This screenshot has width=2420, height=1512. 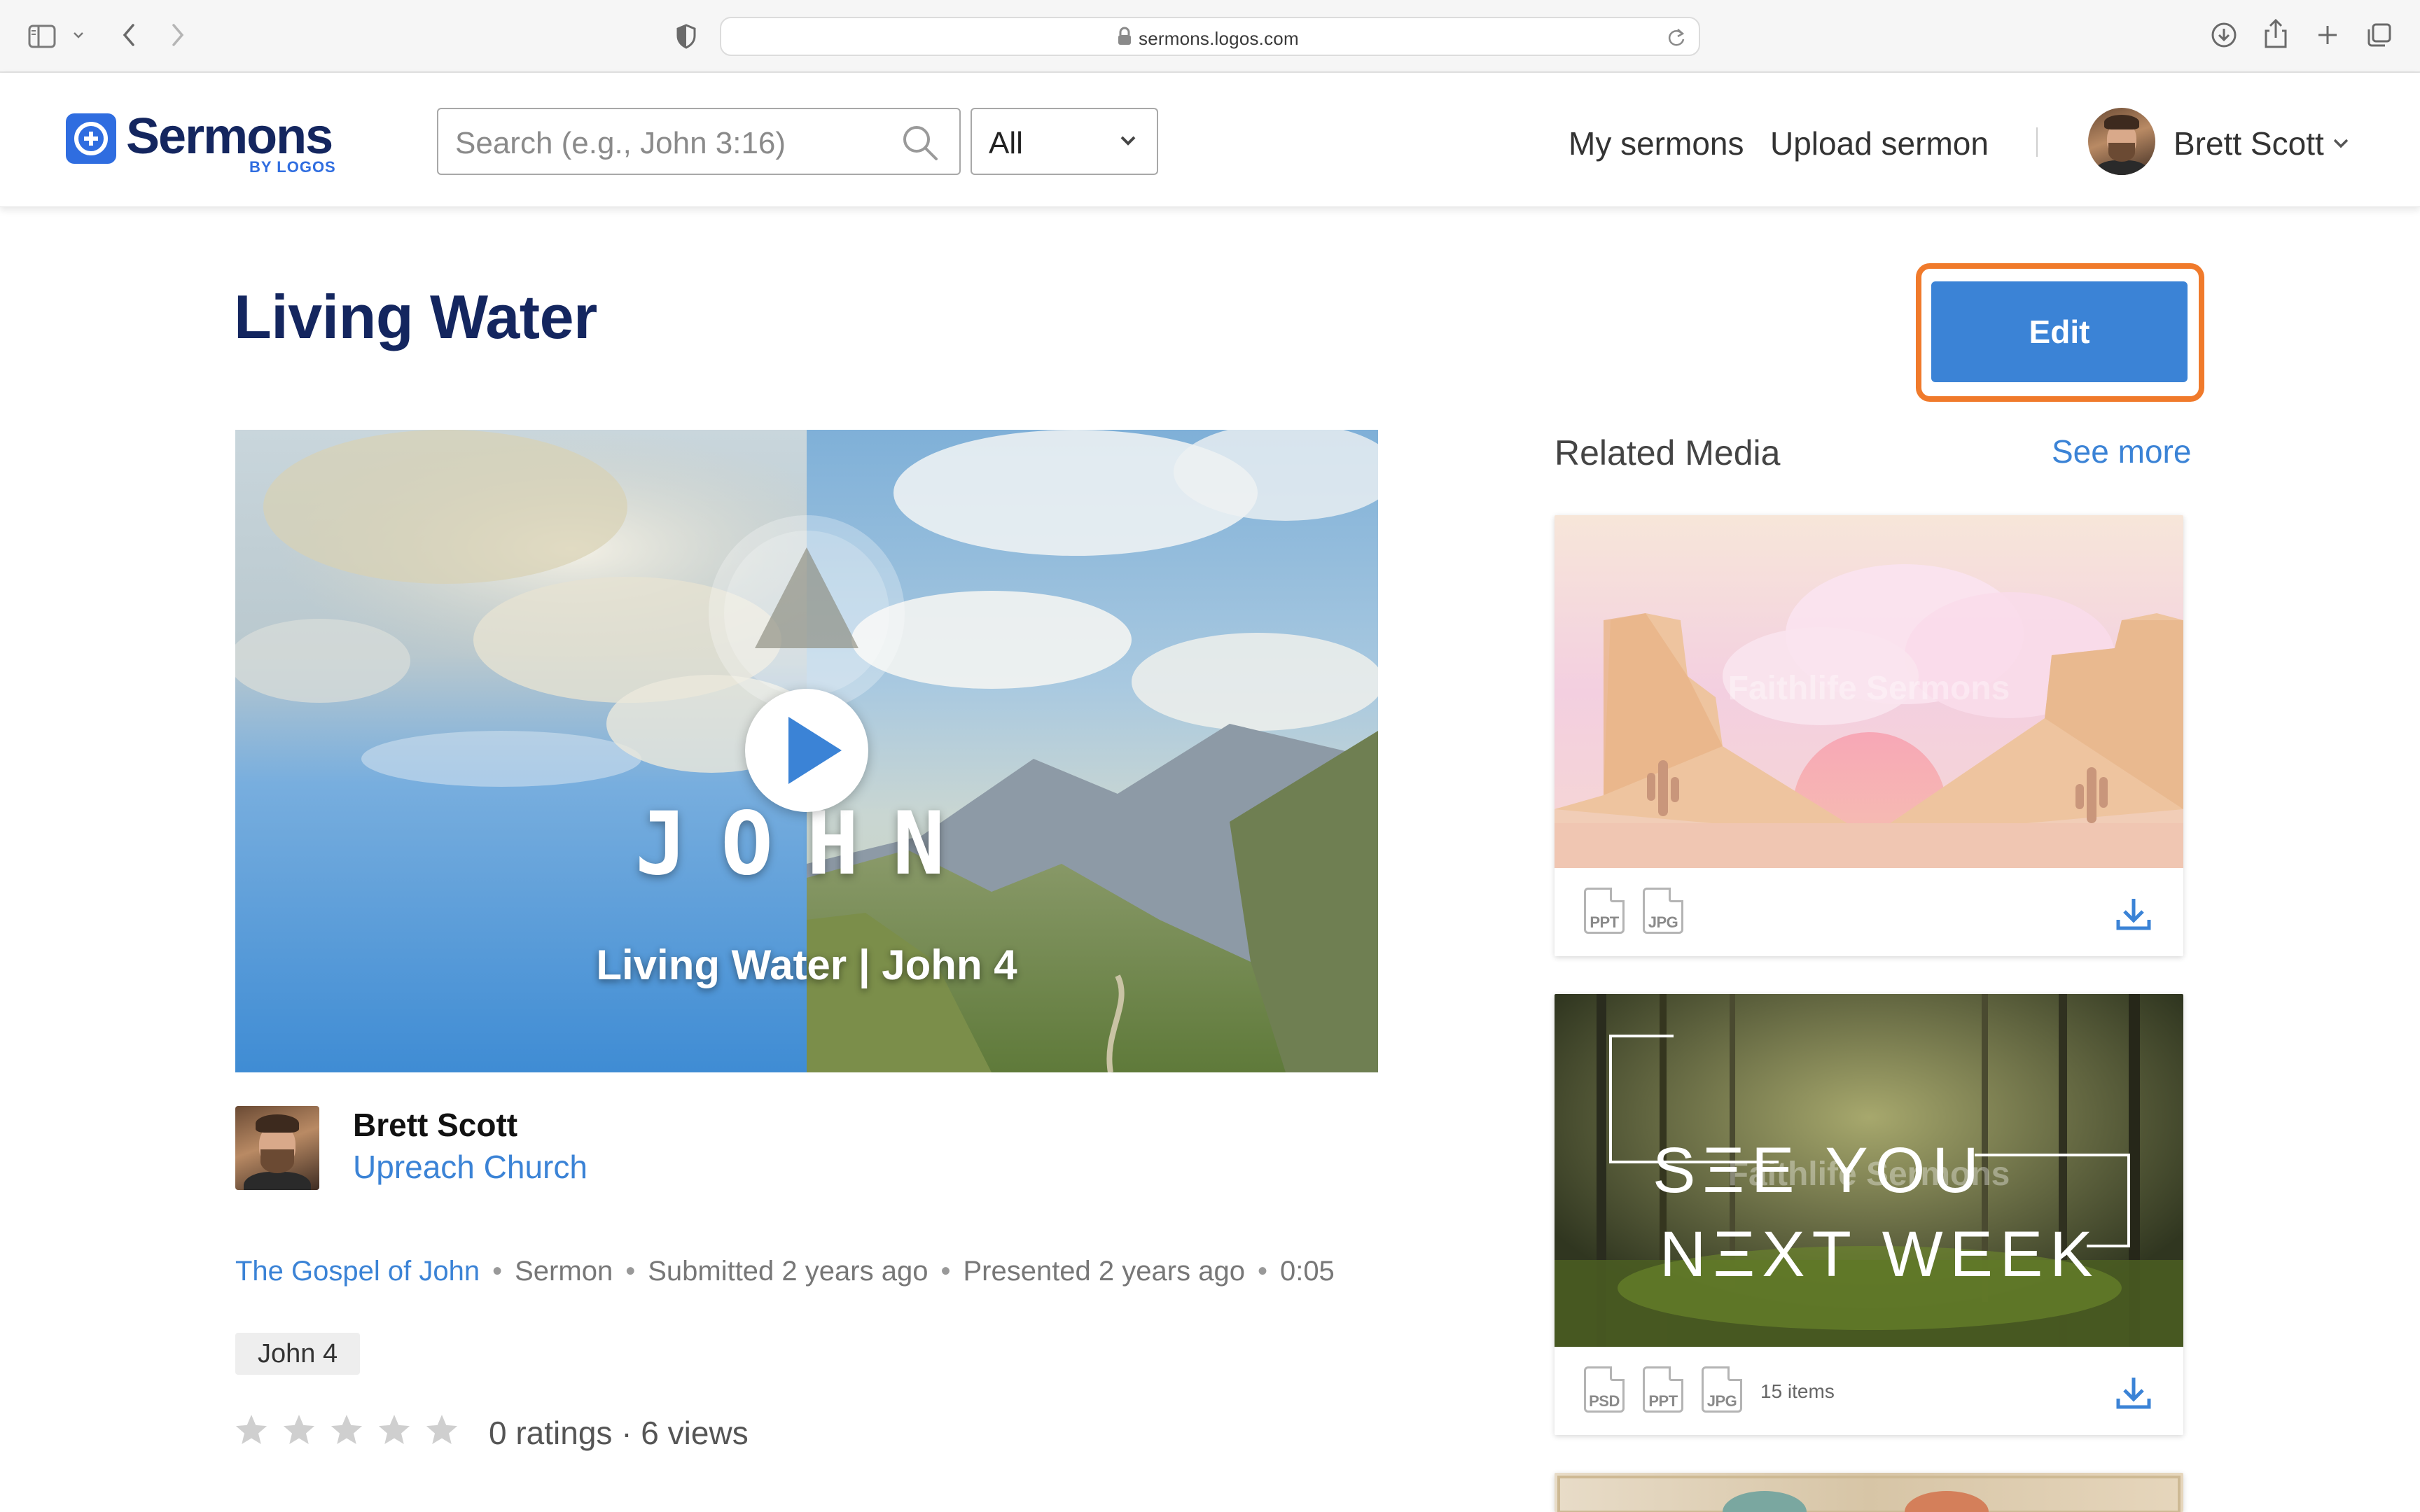 I want to click on logo-subtext: BY LOGOS, so click(x=292, y=167).